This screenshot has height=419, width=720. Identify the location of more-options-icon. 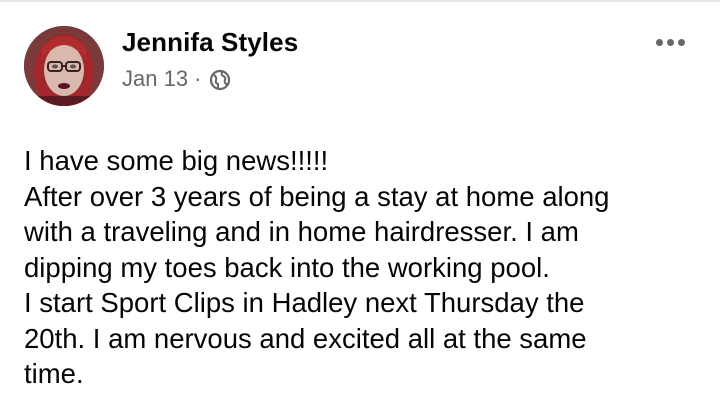
(659, 42).